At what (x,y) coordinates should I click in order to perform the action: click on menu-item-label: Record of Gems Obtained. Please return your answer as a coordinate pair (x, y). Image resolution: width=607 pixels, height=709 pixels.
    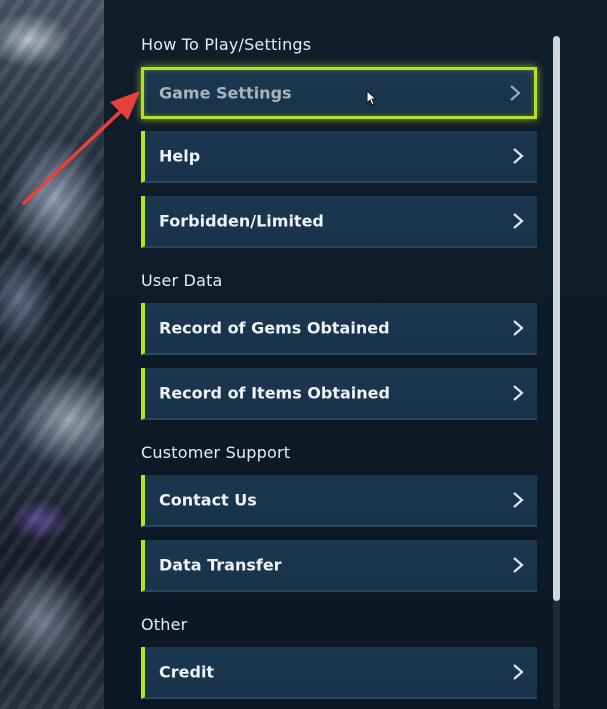
    Looking at the image, I should click on (274, 328).